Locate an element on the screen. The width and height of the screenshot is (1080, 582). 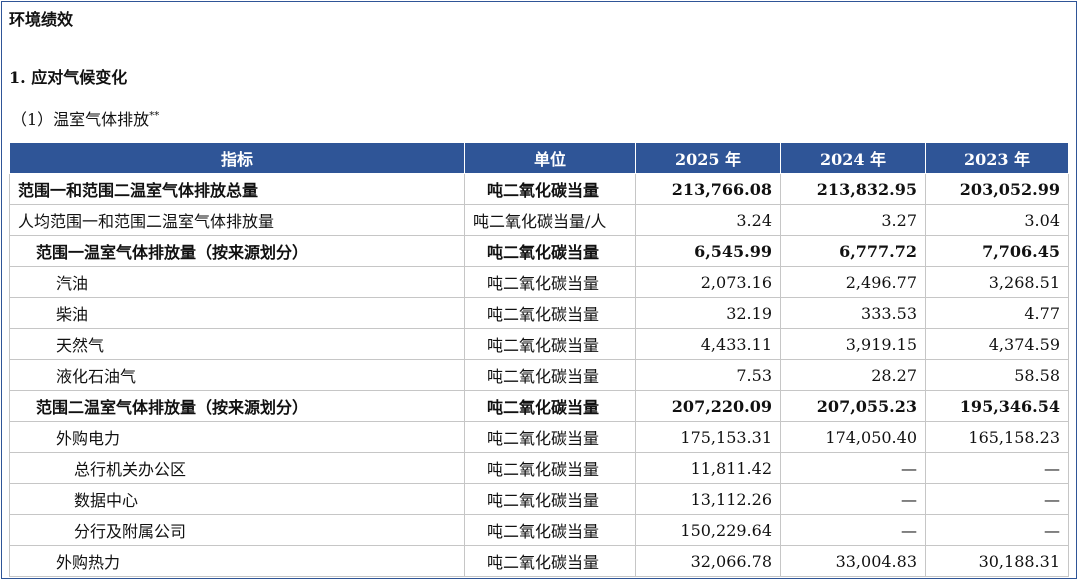
value-2023: 3,268.51 is located at coordinates (997, 282).